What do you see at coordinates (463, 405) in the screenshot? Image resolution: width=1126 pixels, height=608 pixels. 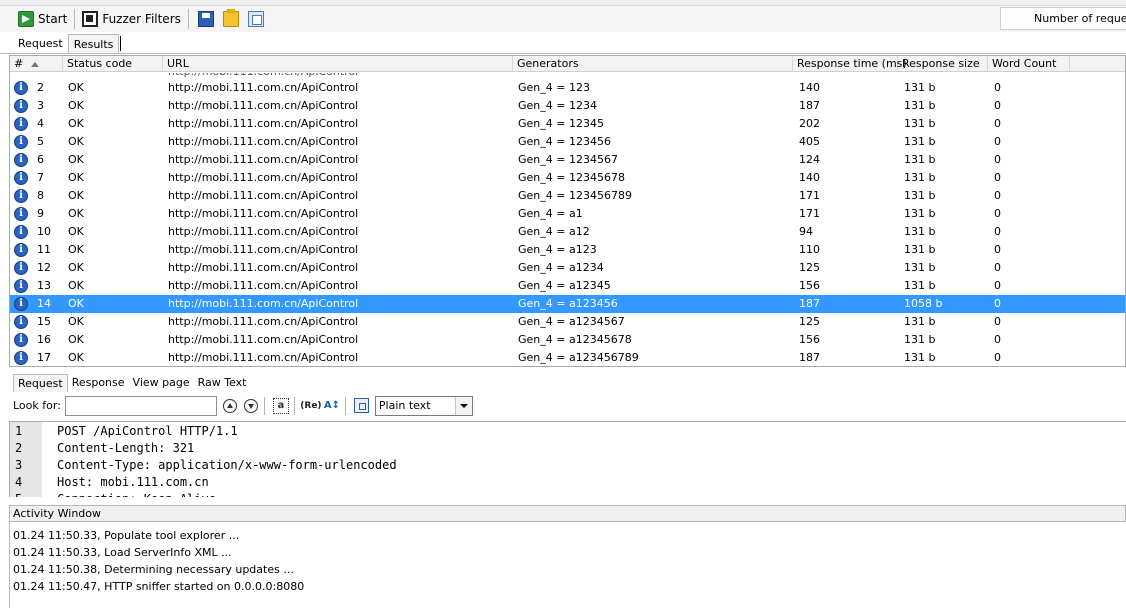 I see `chevron-down-icon` at bounding box center [463, 405].